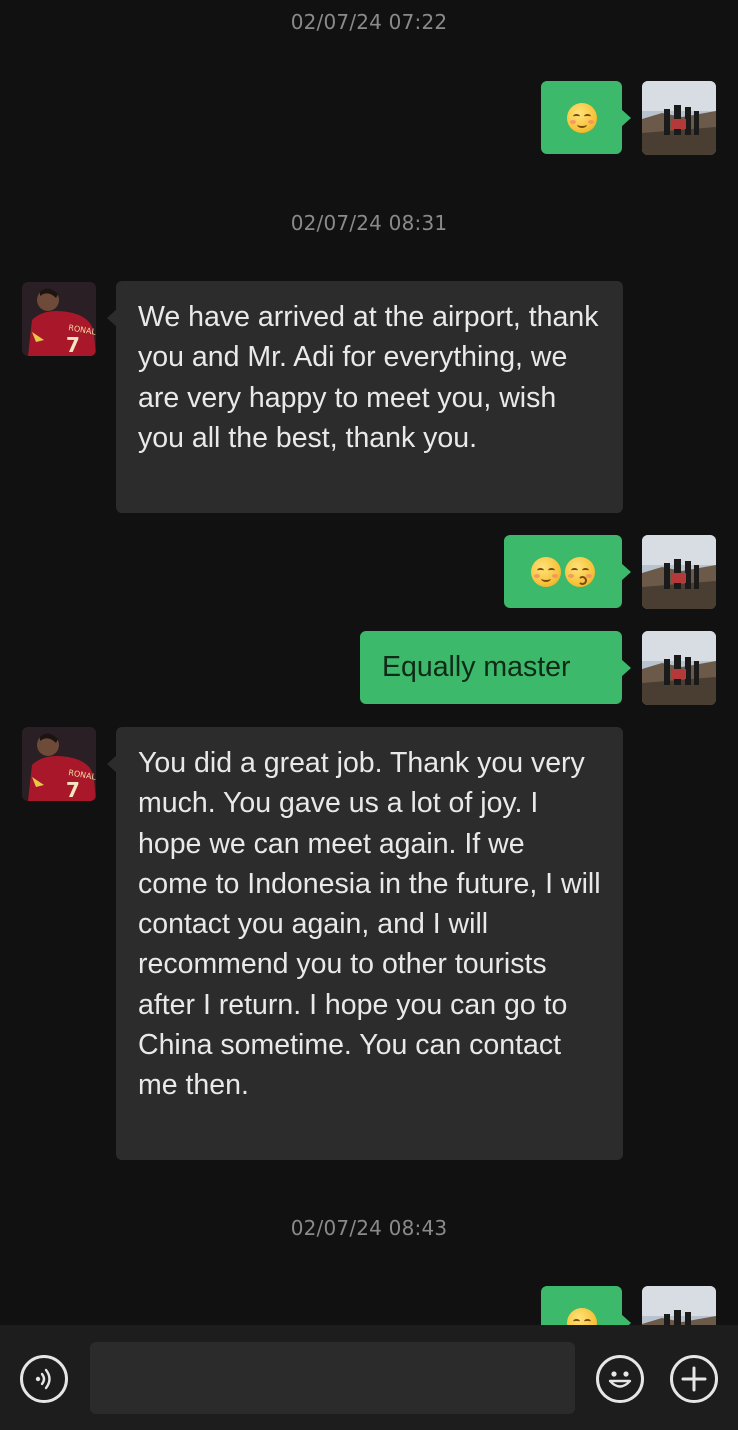 This screenshot has height=1430, width=738. Describe the element at coordinates (580, 571) in the screenshot. I see `kissing-face-icon` at that location.